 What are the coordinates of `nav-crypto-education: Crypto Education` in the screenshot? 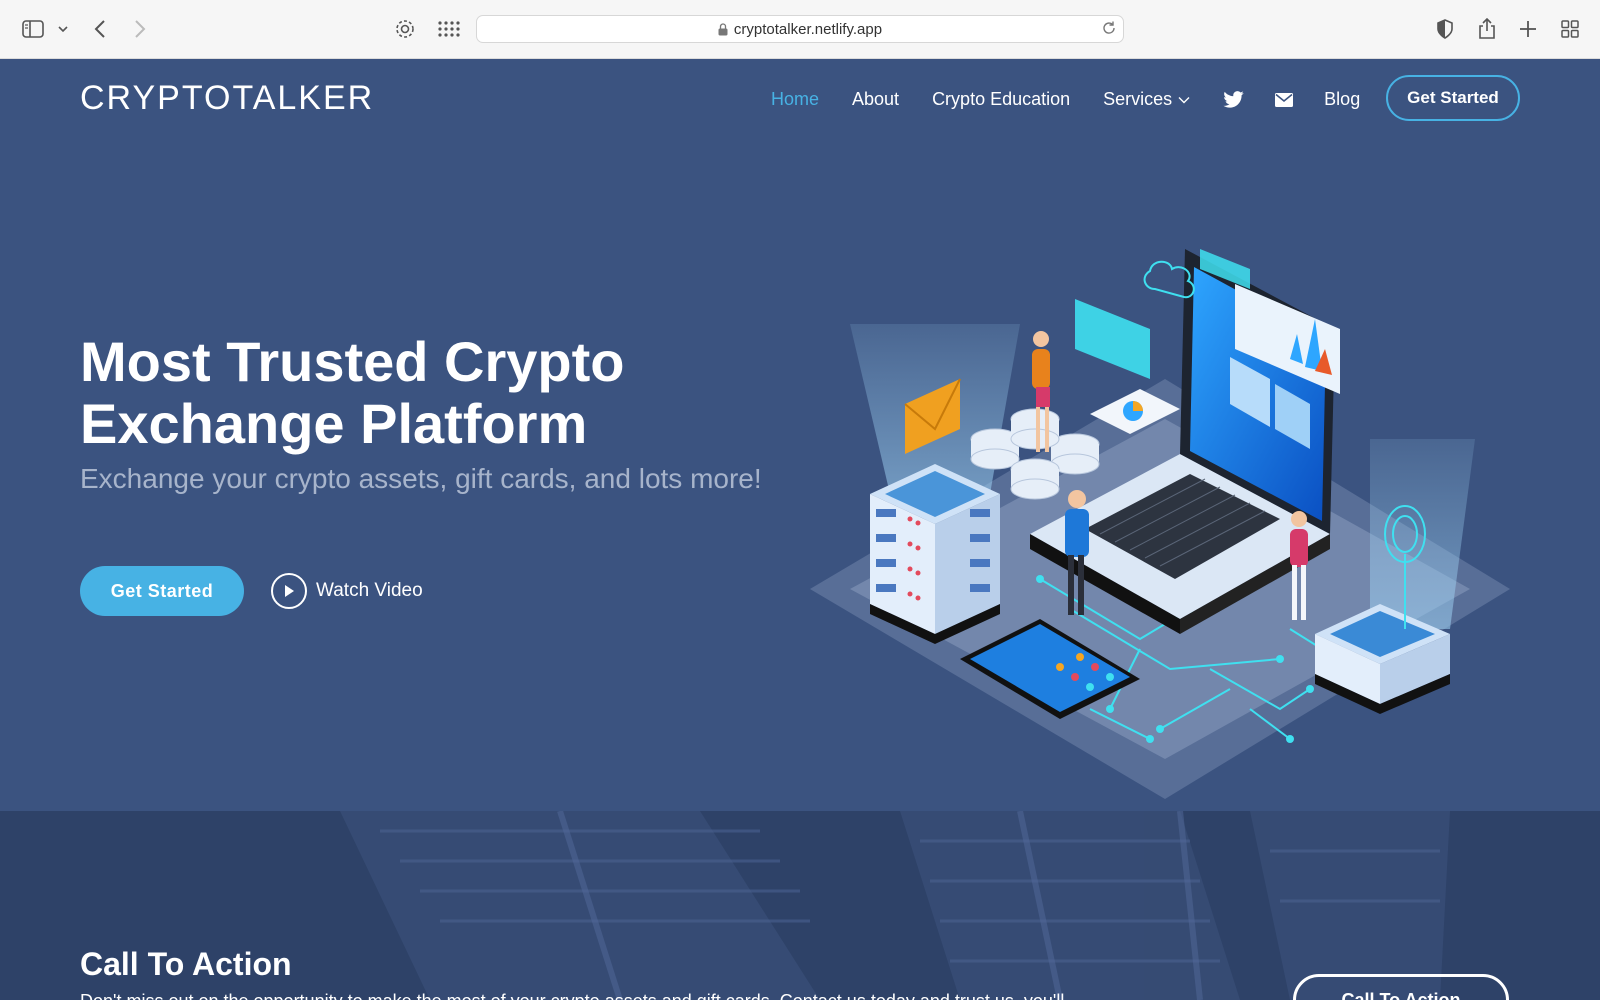 It's located at (1001, 99).